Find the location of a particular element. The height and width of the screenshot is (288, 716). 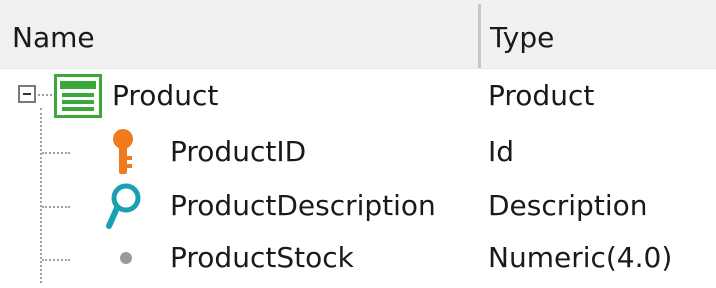

tree-item-type: Id is located at coordinates (501, 151).